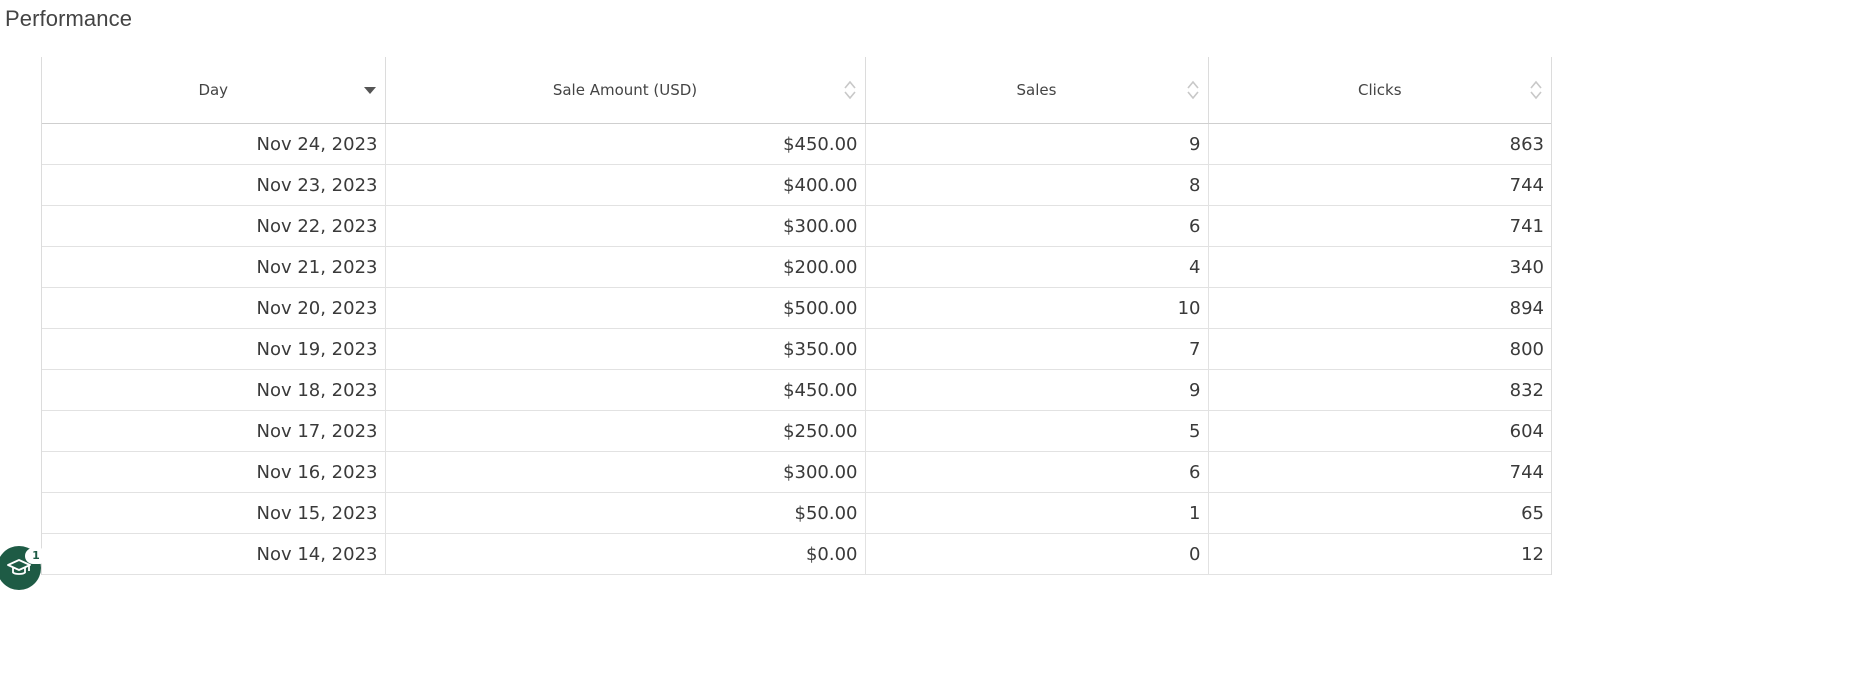 The height and width of the screenshot is (687, 1849). I want to click on cell-clicks: 832, so click(1379, 390).